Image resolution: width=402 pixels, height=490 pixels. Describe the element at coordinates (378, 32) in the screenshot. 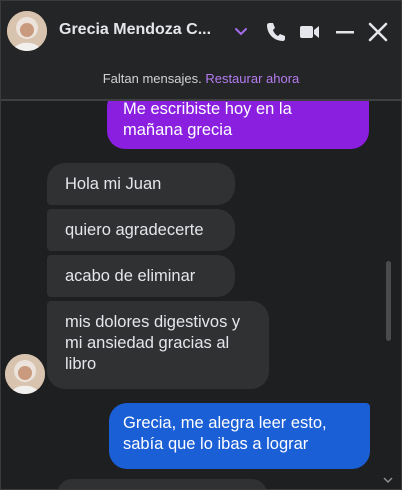

I see `close-icon` at that location.